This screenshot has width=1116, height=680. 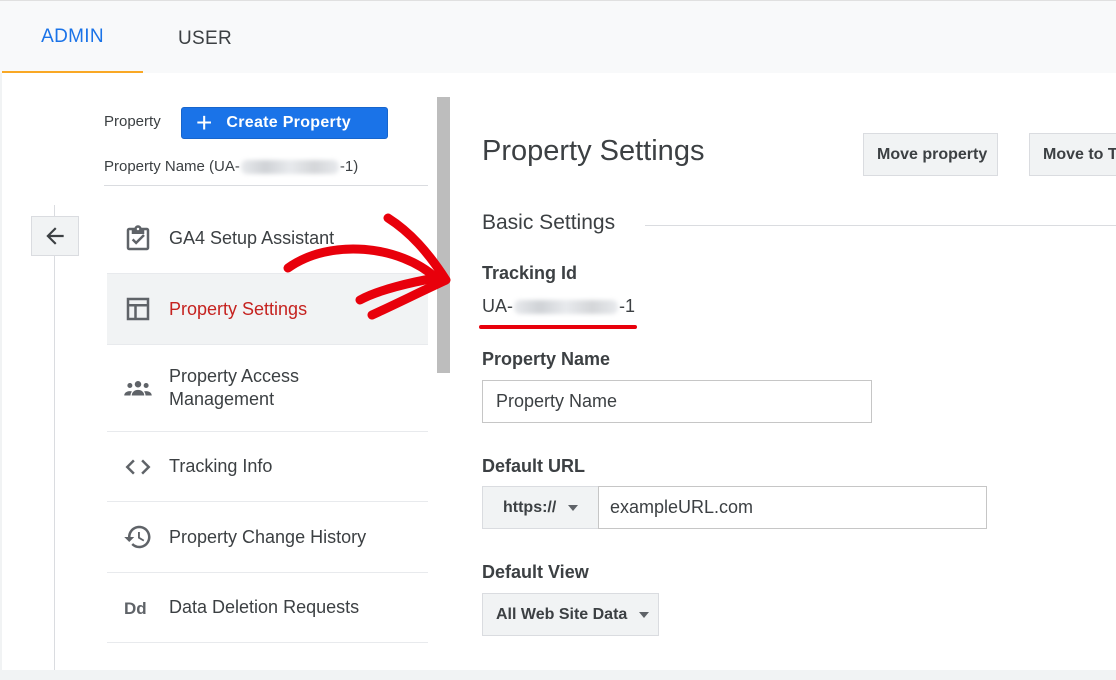 I want to click on default-view-value: All Web Site Data, so click(x=562, y=614).